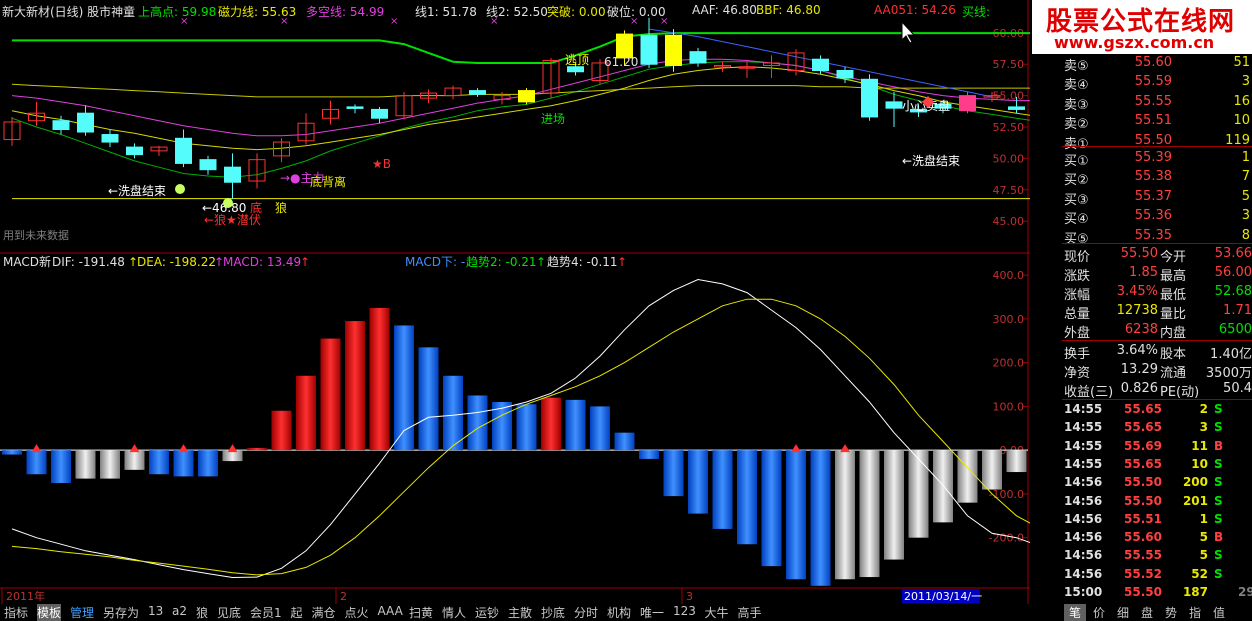 The height and width of the screenshot is (621, 1252). What do you see at coordinates (1219, 537) in the screenshot?
I see `tick-side: B` at bounding box center [1219, 537].